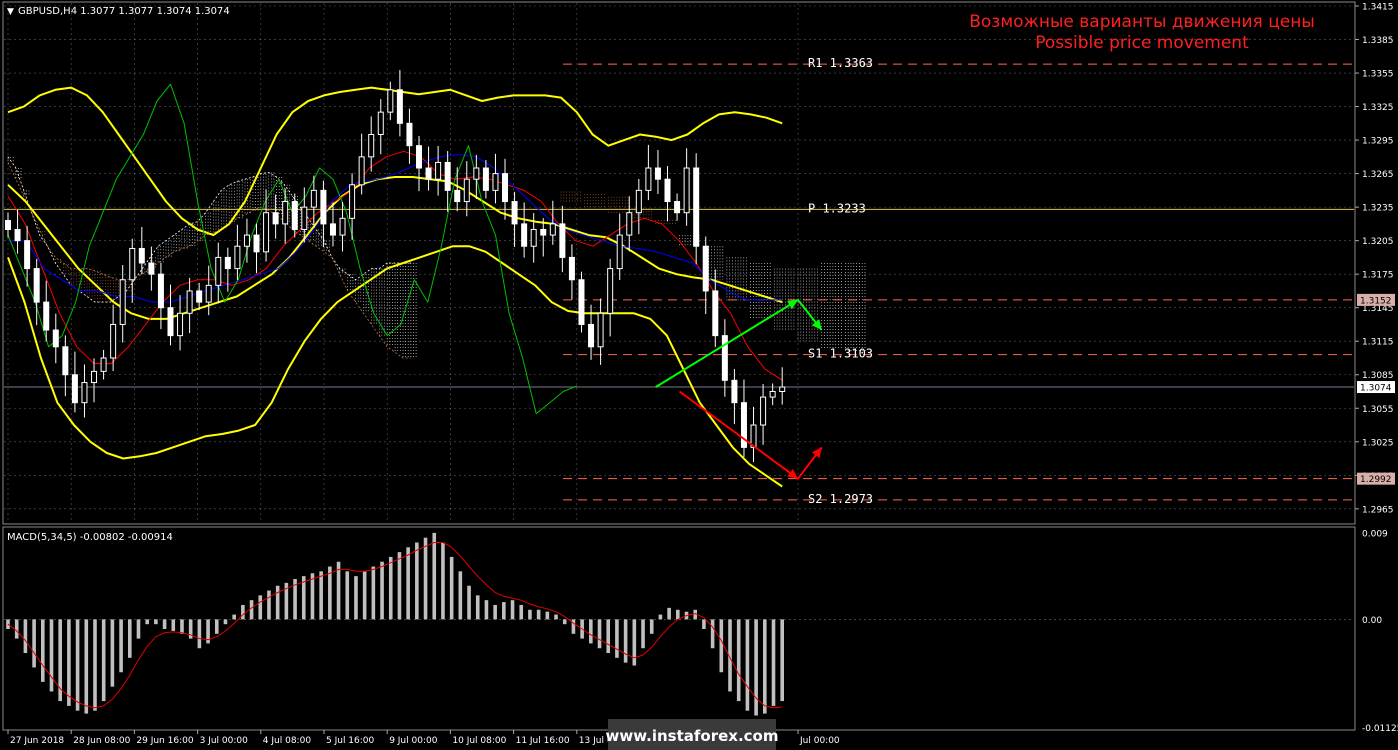 The image size is (1398, 750). What do you see at coordinates (1142, 43) in the screenshot?
I see `title-en: Possible price movement` at bounding box center [1142, 43].